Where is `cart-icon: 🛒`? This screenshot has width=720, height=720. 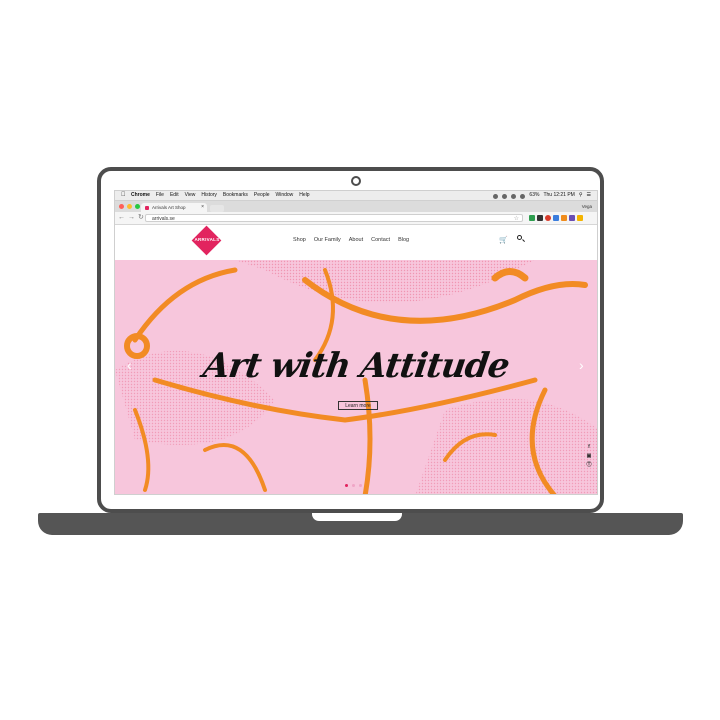
cart-icon: 🛒 is located at coordinates (503, 240).